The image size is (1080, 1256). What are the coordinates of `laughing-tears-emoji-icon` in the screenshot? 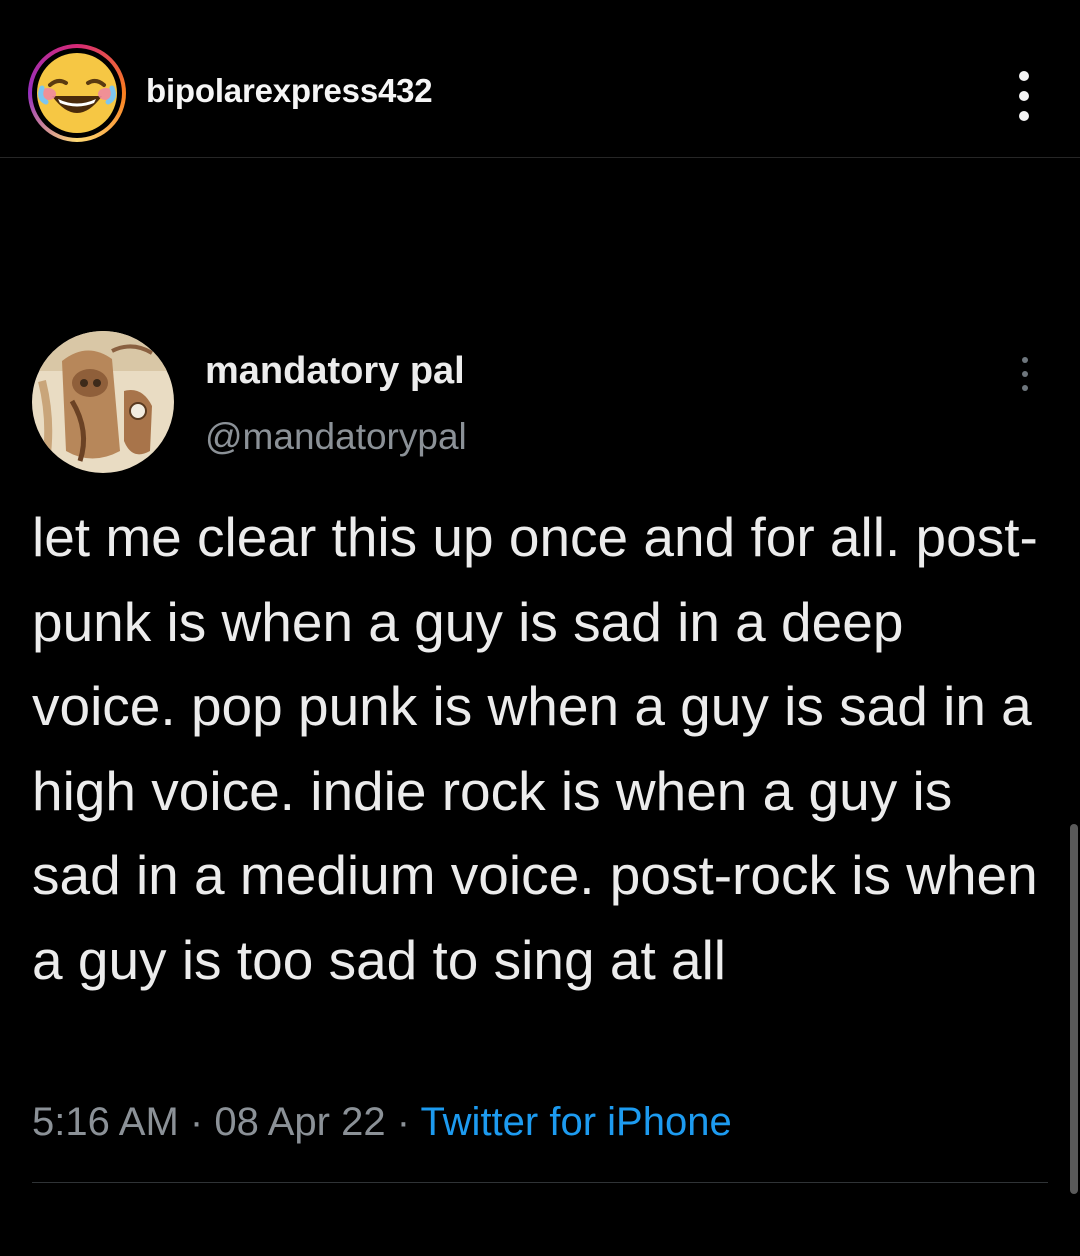 It's located at (77, 93).